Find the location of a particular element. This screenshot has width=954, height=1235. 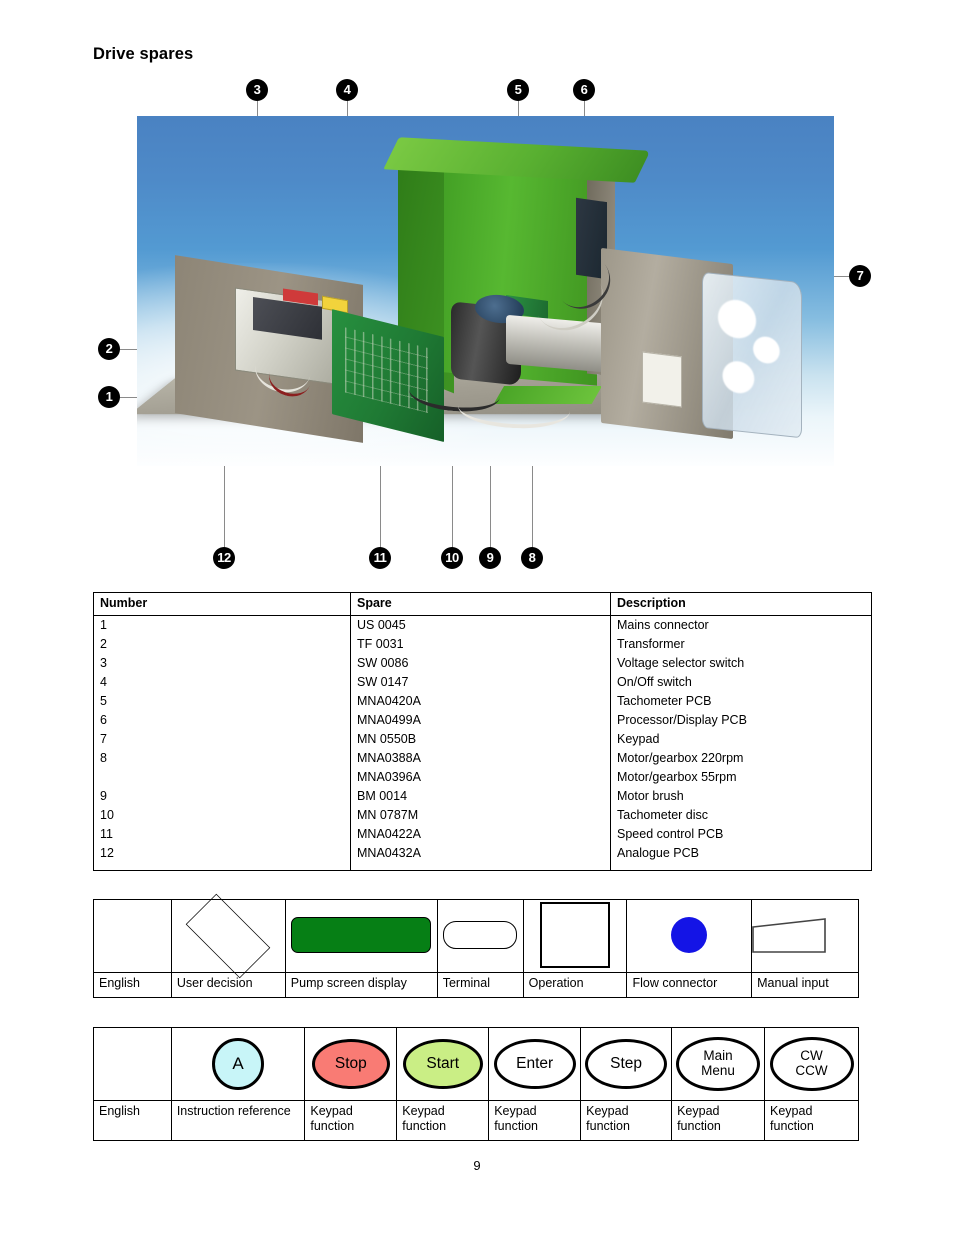

legend-label-user-decision: User decision is located at coordinates (228, 985).